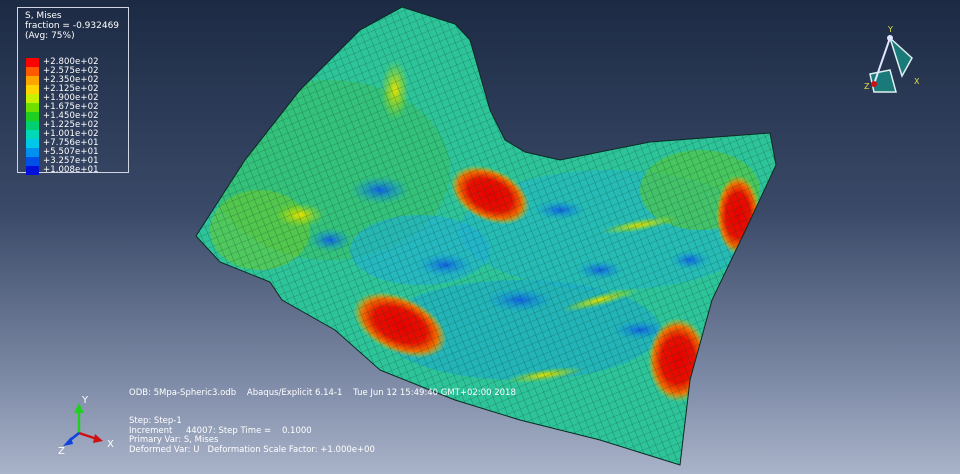  What do you see at coordinates (50, 36) in the screenshot?
I see `legend-avg: (Avg: 75%)` at bounding box center [50, 36].